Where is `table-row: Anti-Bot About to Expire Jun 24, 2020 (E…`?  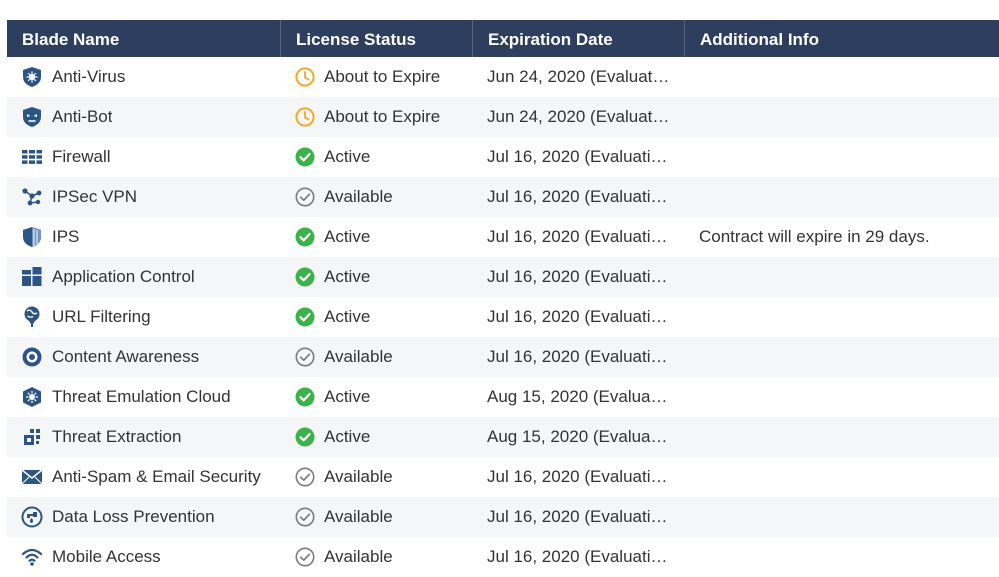 table-row: Anti-Bot About to Expire Jun 24, 2020 (E… is located at coordinates (503, 117).